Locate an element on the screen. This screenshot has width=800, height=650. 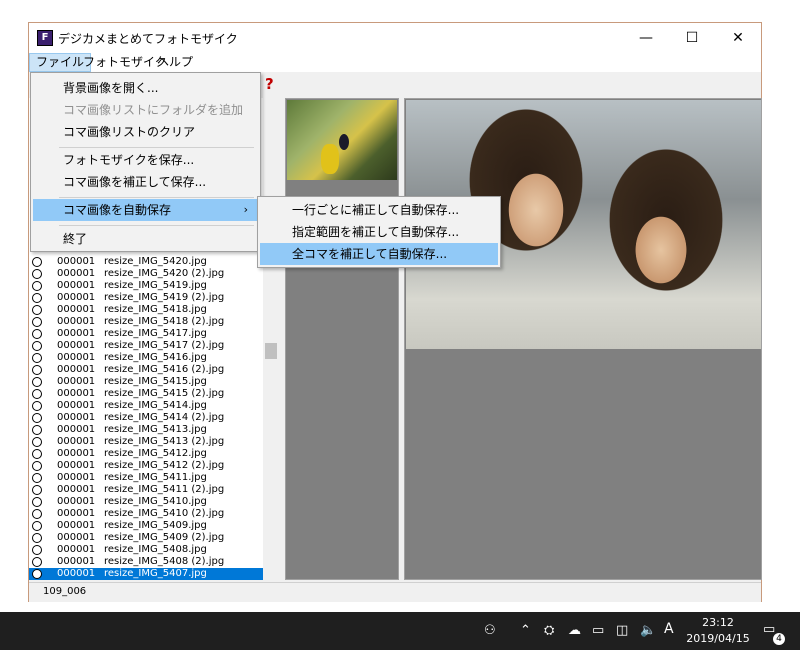
list-item: 000001 resize_IMG_5408 (2).jpg is located at coordinates (146, 562).